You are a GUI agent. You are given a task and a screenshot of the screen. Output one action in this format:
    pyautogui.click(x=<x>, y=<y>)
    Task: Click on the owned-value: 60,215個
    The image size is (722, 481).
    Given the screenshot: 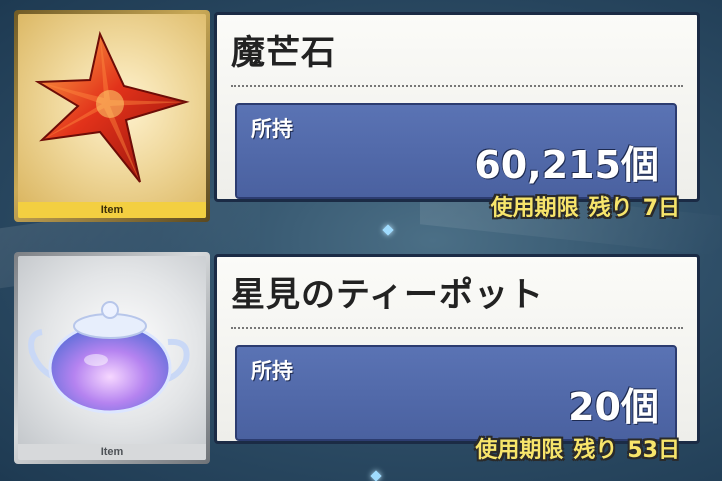 What is the action you would take?
    pyautogui.click(x=566, y=165)
    